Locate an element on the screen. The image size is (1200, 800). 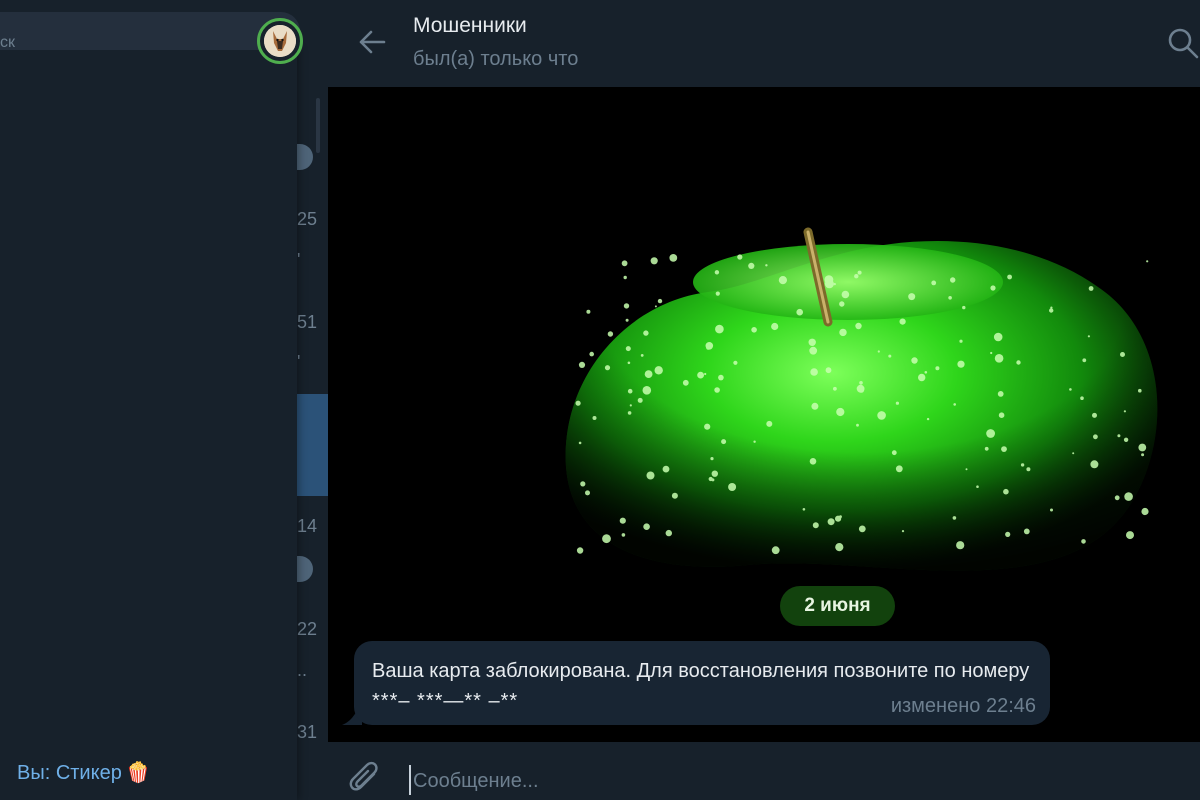
arrow-left-icon is located at coordinates (372, 42).